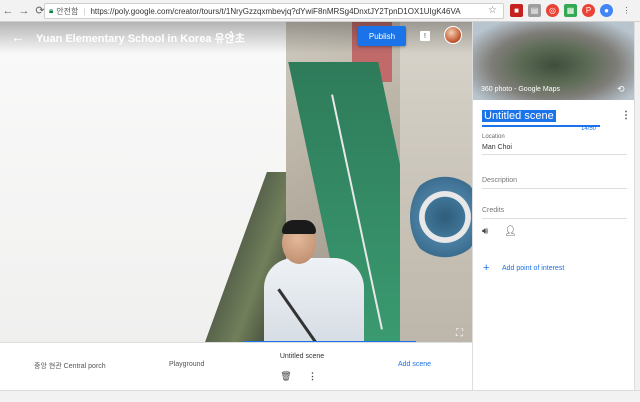 Image resolution: width=640 pixels, height=402 pixels. I want to click on scrollbar, so click(637, 206).